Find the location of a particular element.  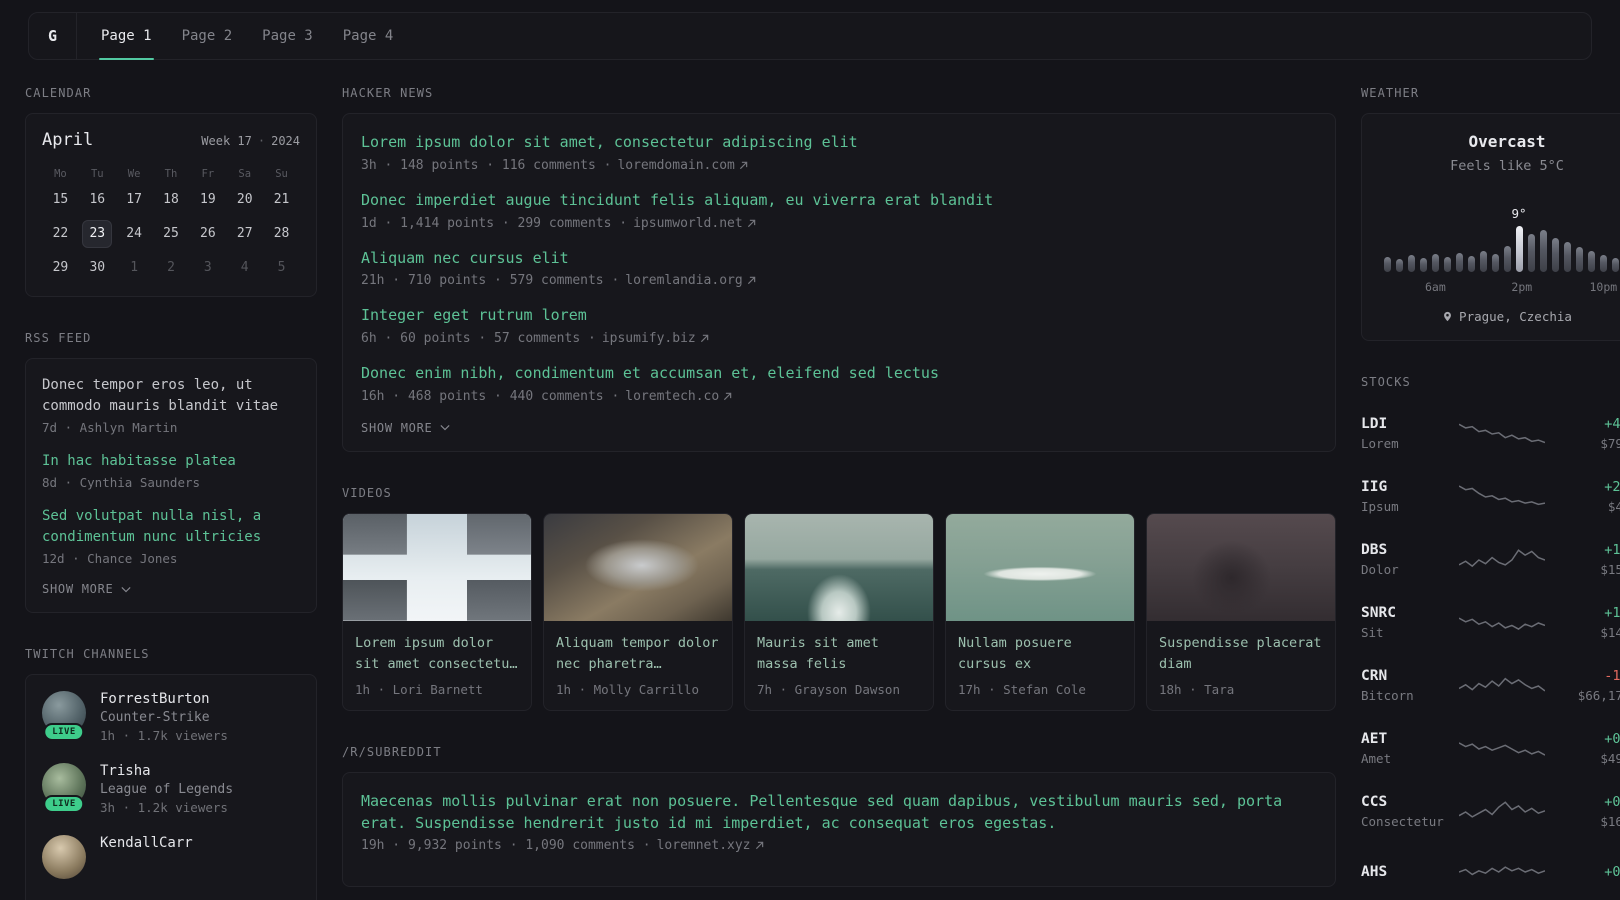

subreddit-post-domain-link: loremnet.xyz is located at coordinates (710, 845).